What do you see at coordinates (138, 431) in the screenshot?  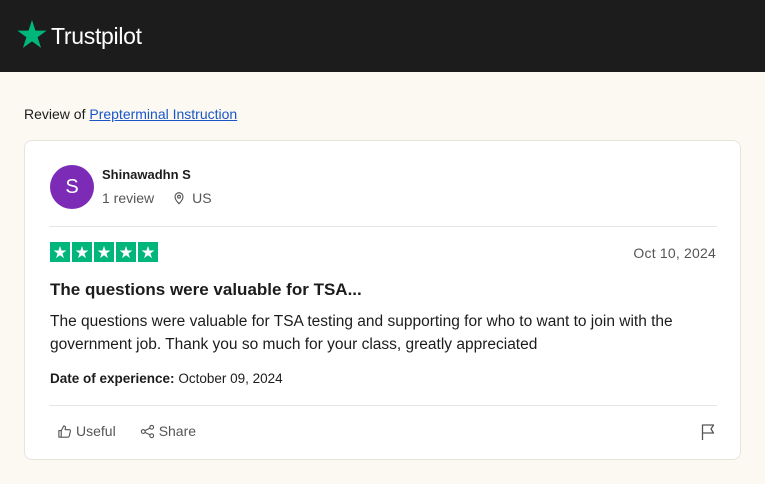 I see `review-actions: Useful Share` at bounding box center [138, 431].